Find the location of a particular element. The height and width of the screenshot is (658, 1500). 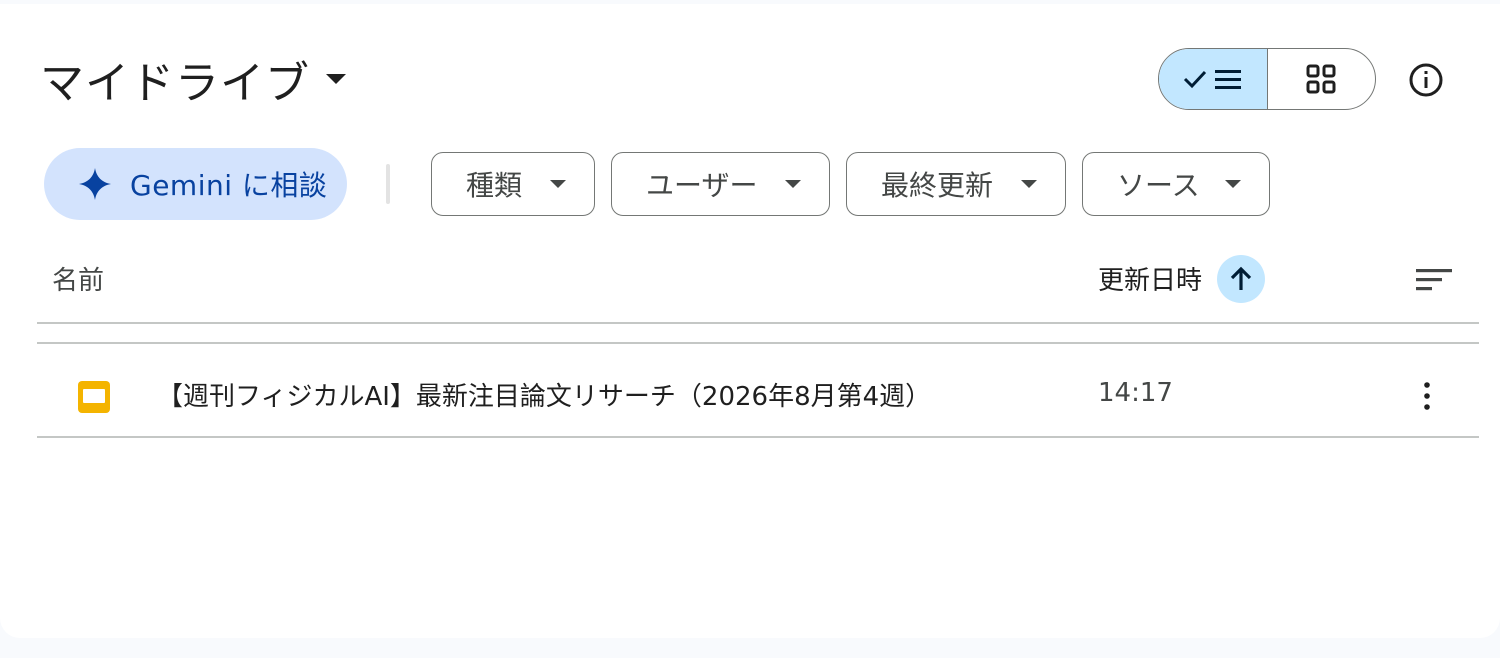

filter-type-label: 種類 is located at coordinates (494, 185).